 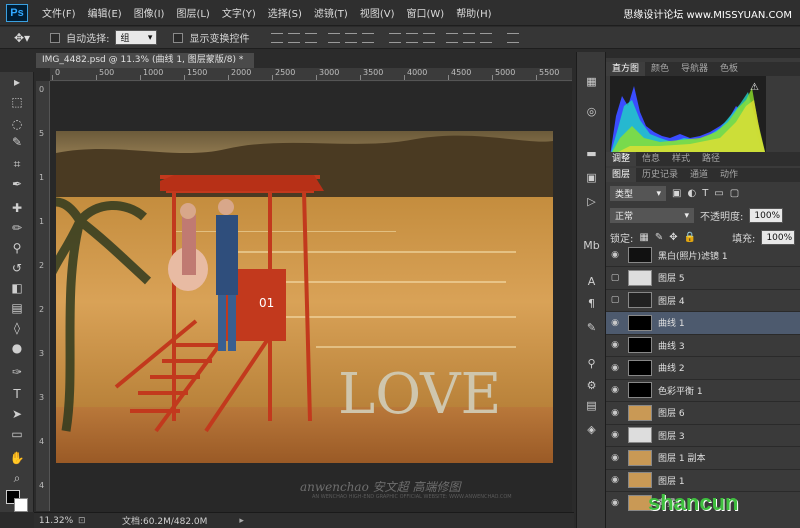 I want to click on zoom-level: 11.32%, so click(x=56, y=521).